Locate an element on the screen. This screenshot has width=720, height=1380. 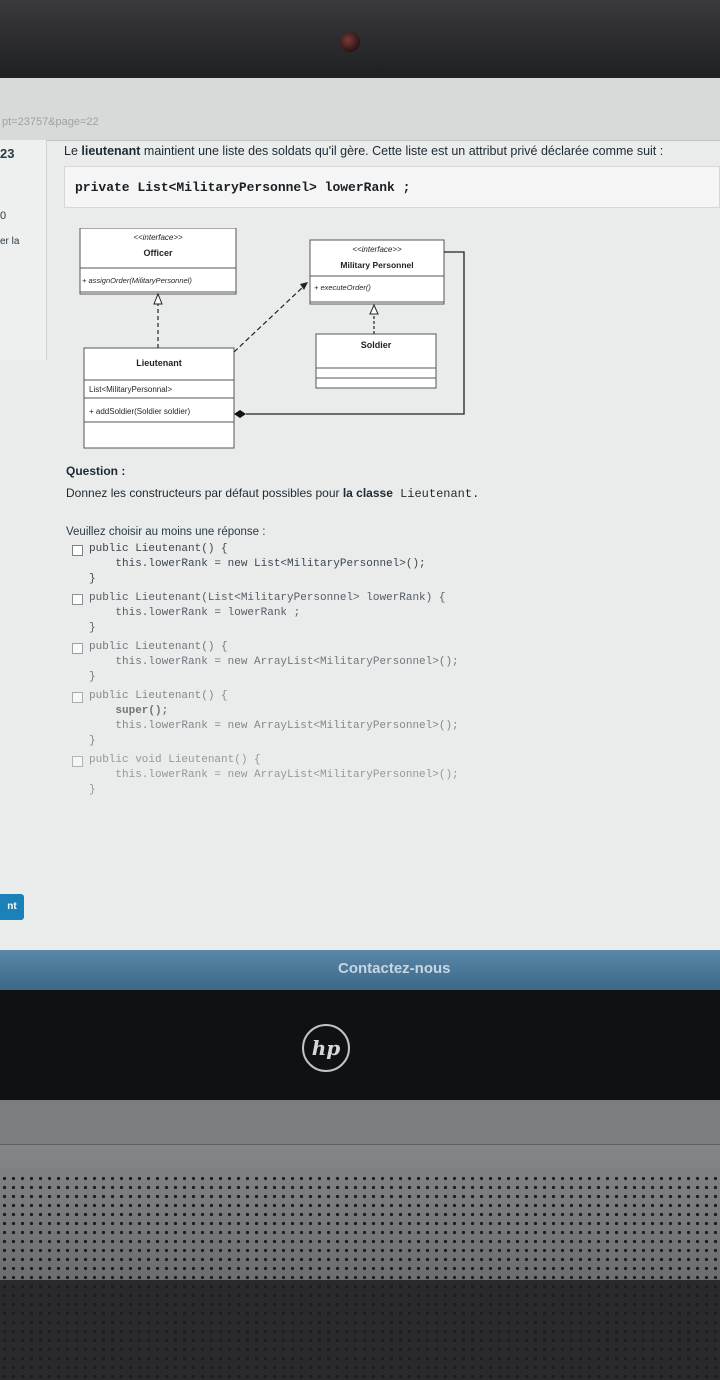
sidebar-la-text: er la is located at coordinates (10, 241).